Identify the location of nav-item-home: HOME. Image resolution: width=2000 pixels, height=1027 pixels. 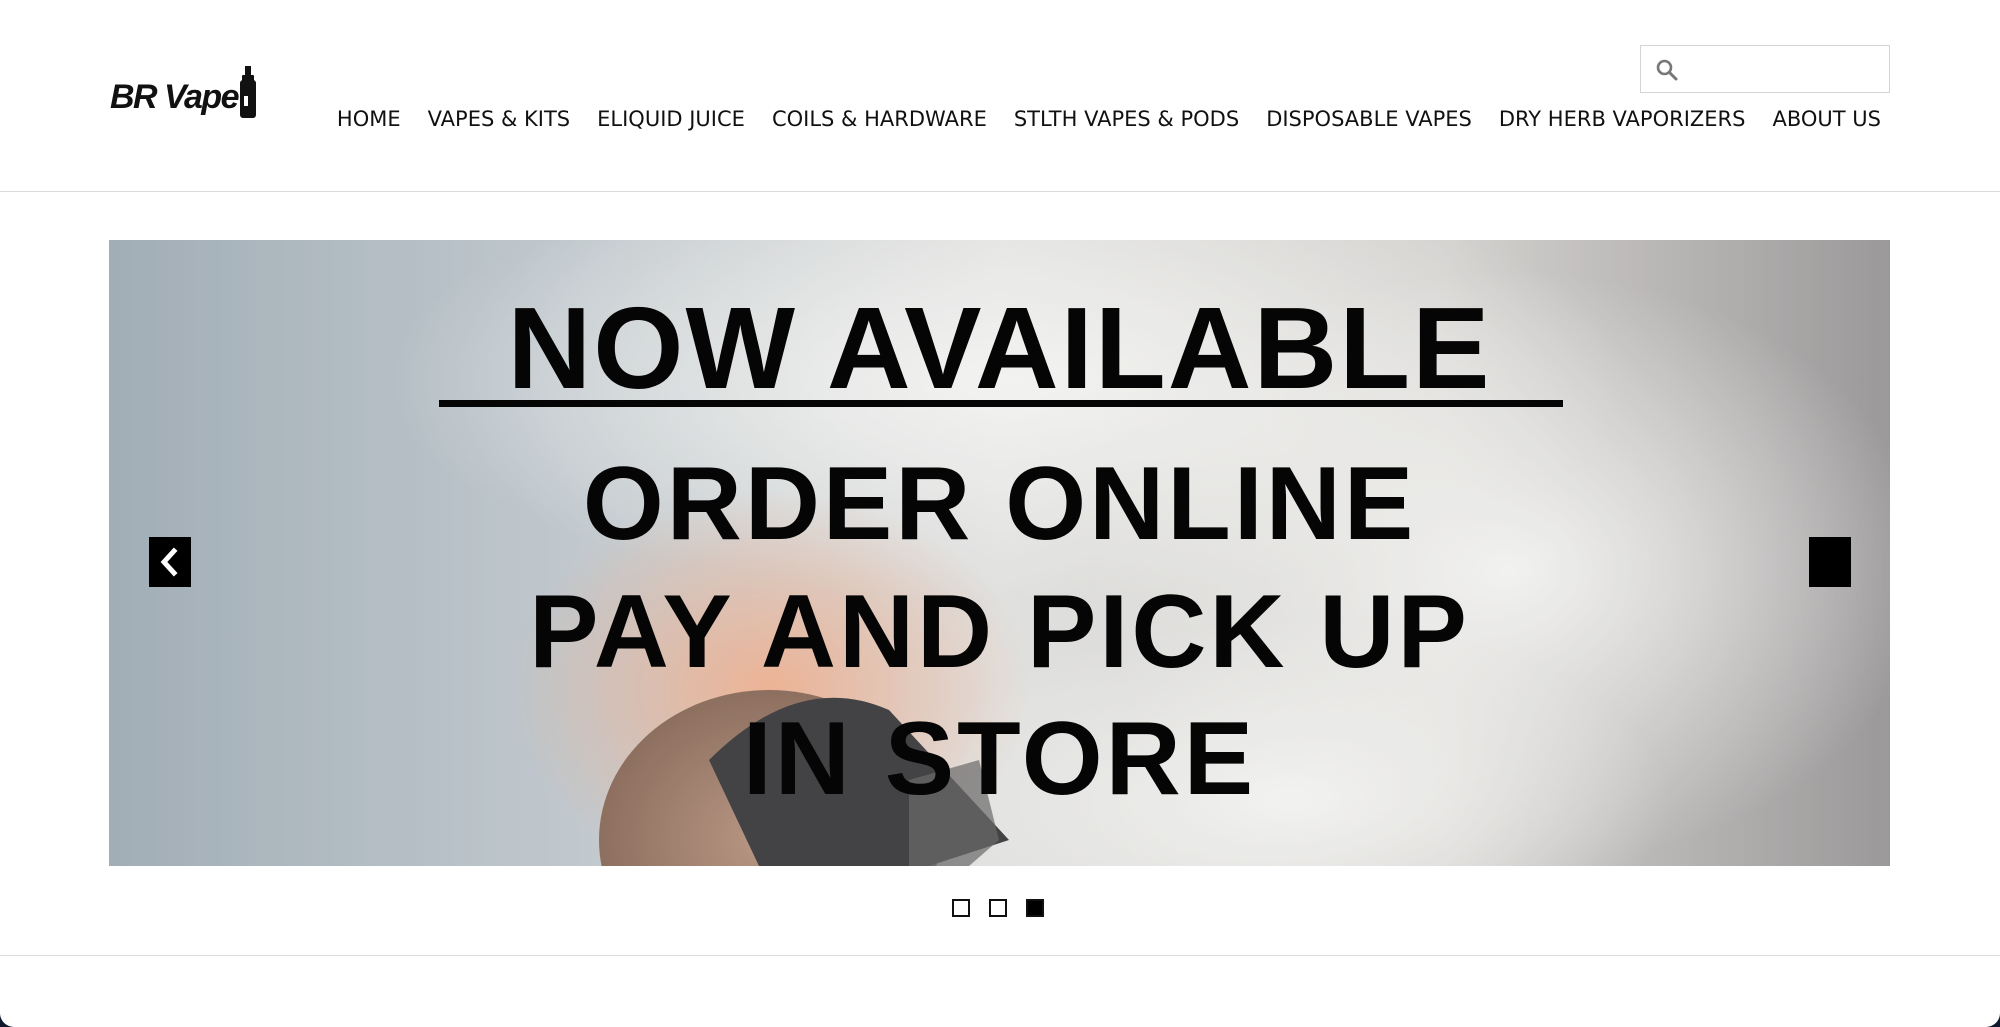
(368, 119).